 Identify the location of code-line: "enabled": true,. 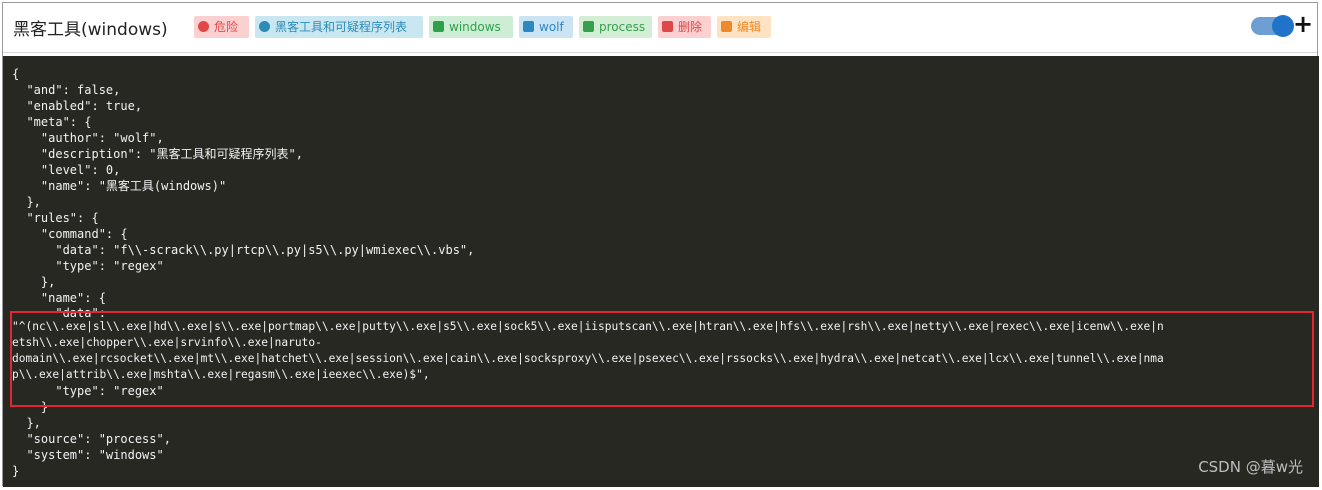
(77, 106).